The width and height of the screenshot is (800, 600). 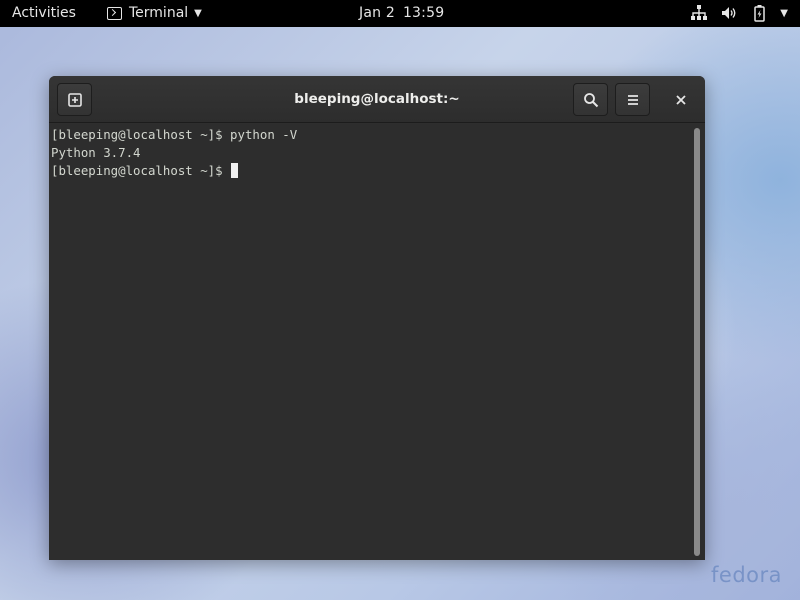 I want to click on network-icon, so click(x=699, y=12).